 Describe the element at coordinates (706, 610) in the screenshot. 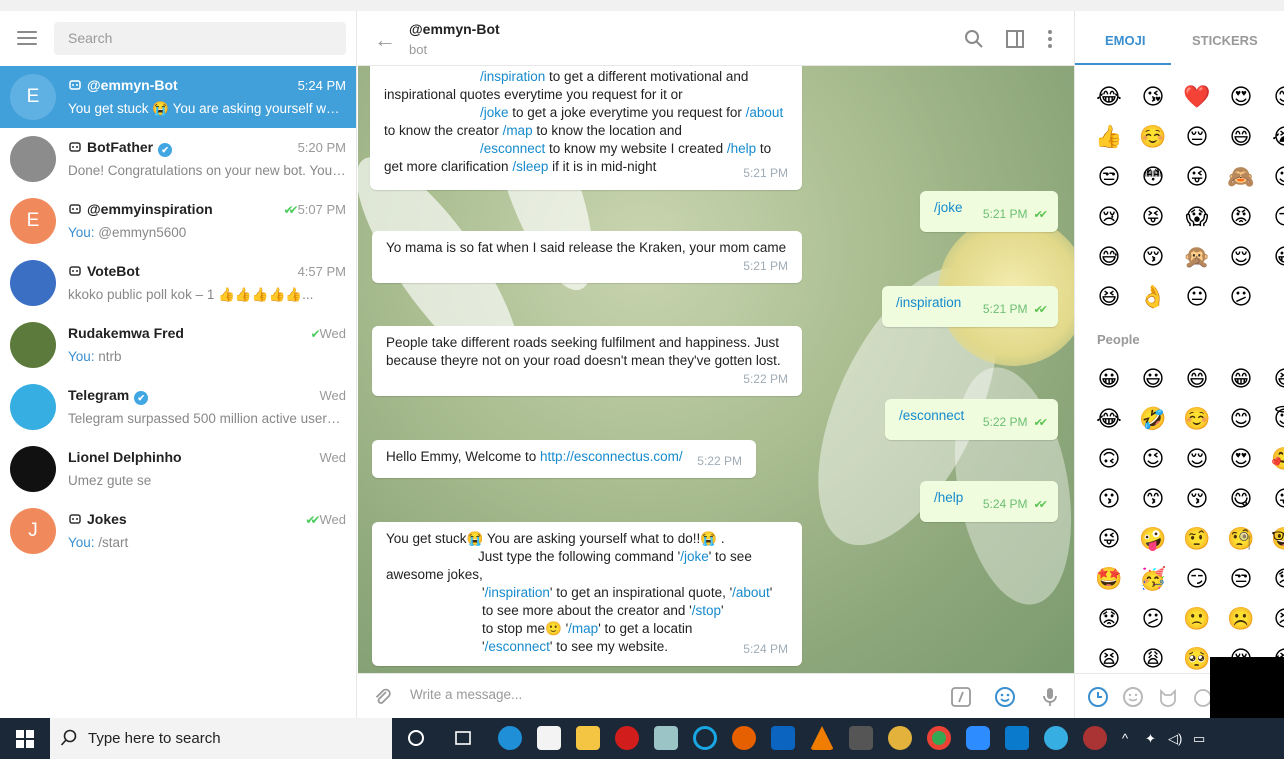

I see `command-link: /stop` at that location.